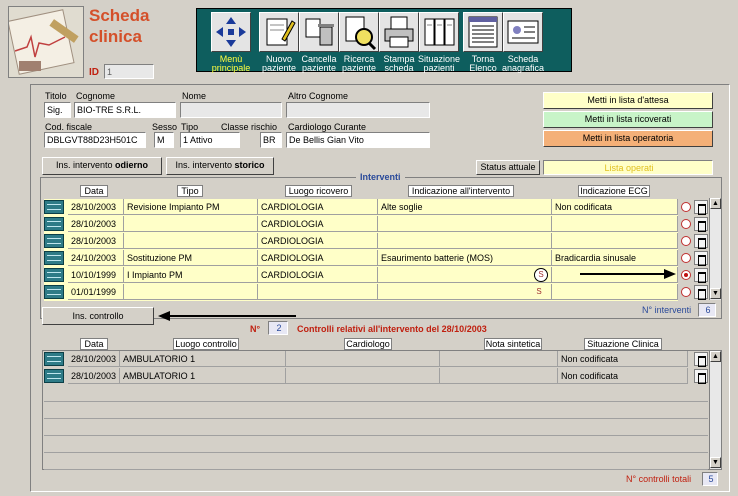 The height and width of the screenshot is (496, 738). I want to click on ctrl-scroll-up-icon: ▲, so click(715, 356).